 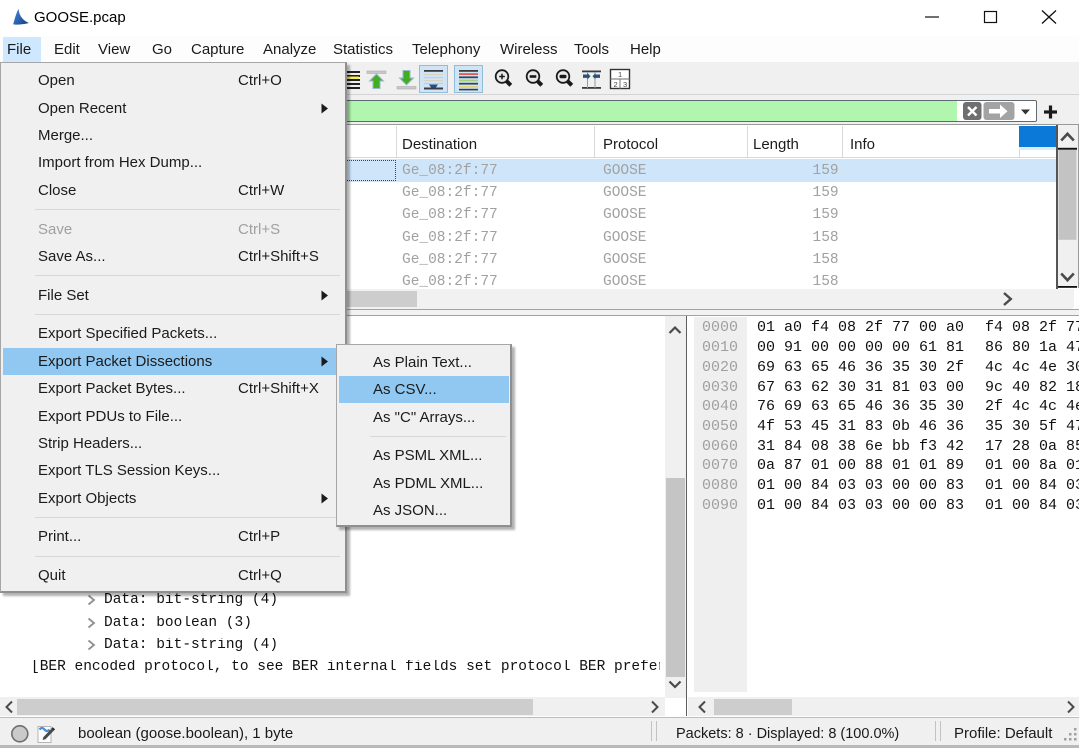 I want to click on svg-text: 1, so click(x=620, y=74).